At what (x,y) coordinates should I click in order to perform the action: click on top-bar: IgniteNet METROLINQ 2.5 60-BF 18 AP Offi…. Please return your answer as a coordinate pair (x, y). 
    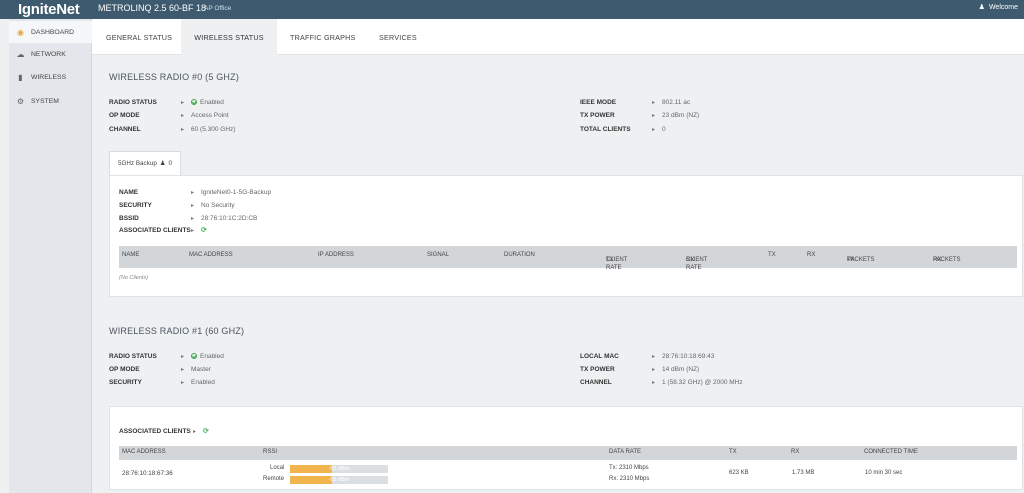
    Looking at the image, I should click on (512, 9).